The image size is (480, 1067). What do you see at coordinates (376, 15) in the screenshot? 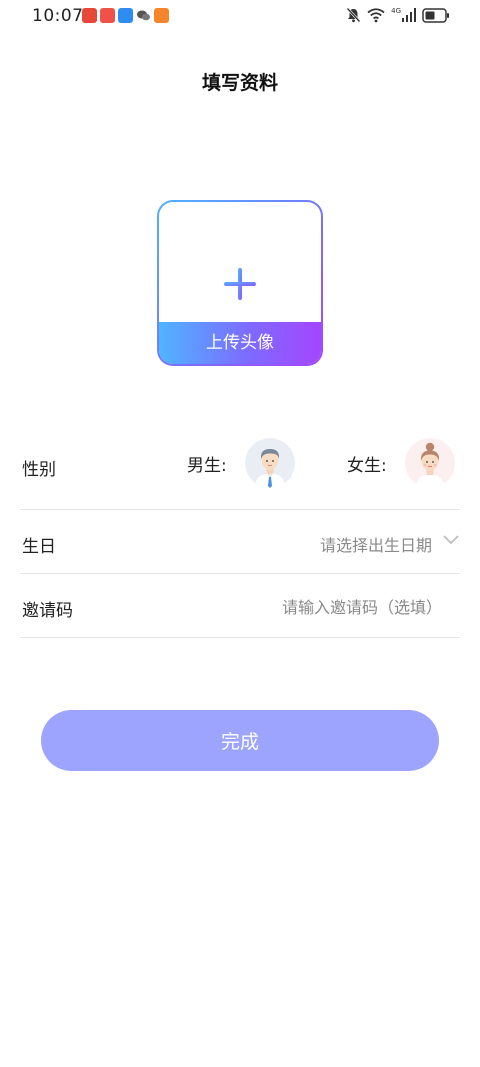
I see `wifi-icon` at bounding box center [376, 15].